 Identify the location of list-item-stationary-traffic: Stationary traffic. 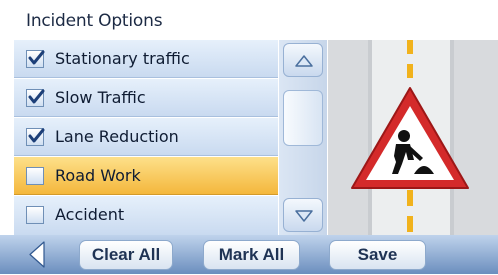
(146, 59).